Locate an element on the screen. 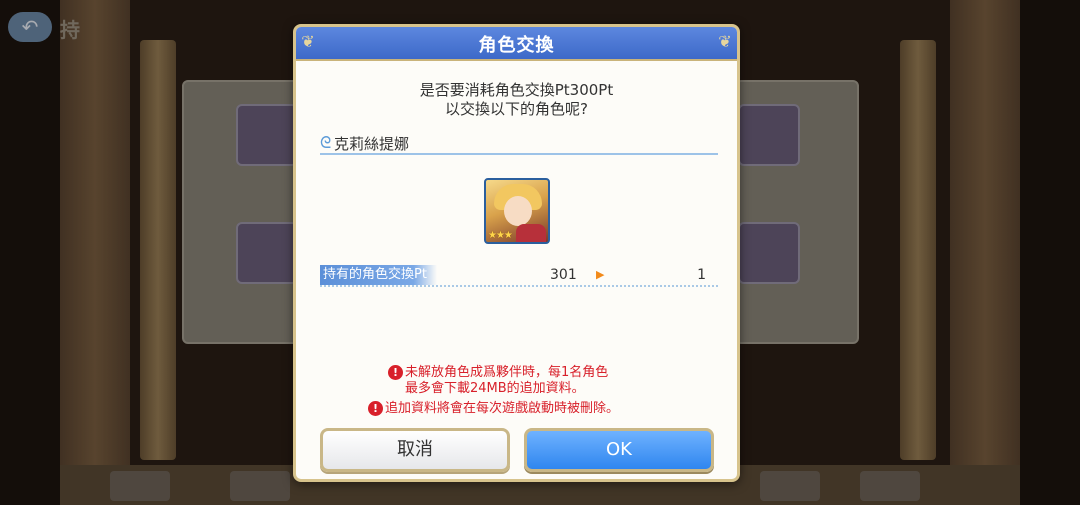 This screenshot has width=1080, height=505. cancel-button: 取消 is located at coordinates (415, 450).